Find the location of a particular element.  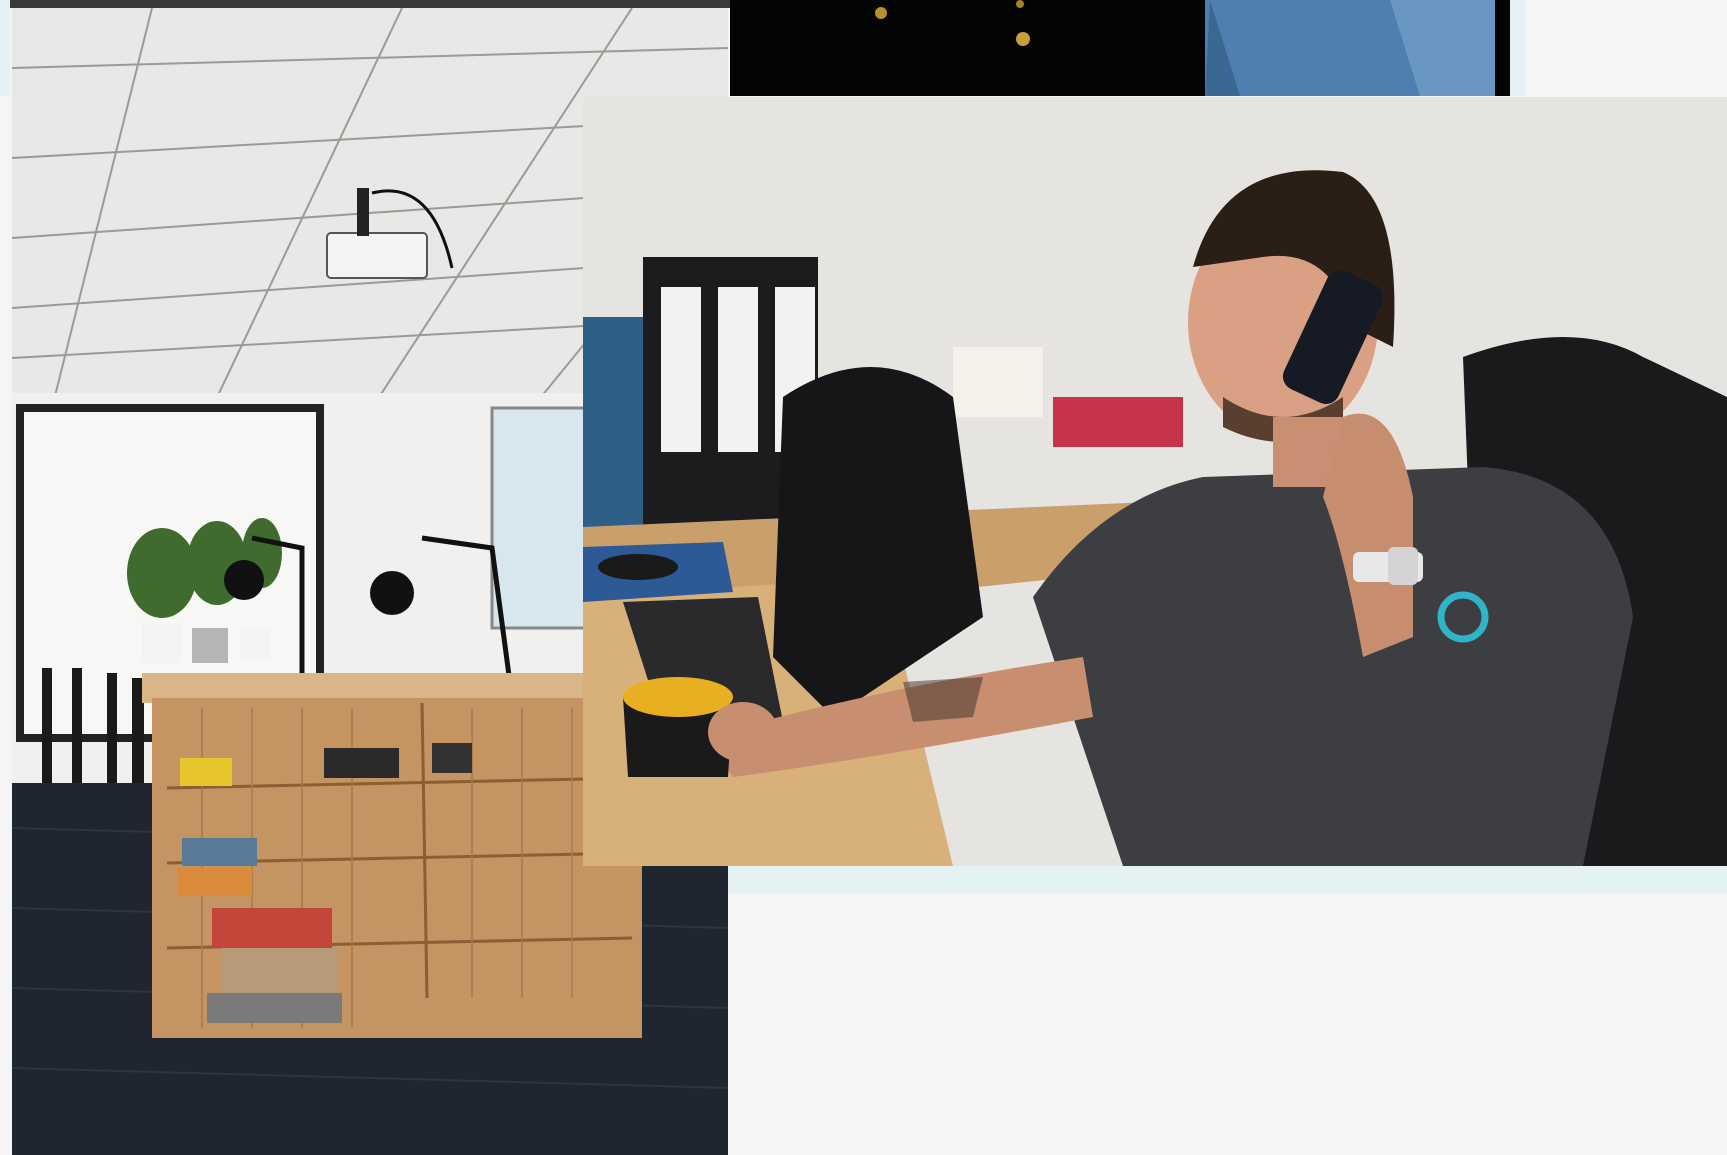

accent-strip is located at coordinates (1227, 879).